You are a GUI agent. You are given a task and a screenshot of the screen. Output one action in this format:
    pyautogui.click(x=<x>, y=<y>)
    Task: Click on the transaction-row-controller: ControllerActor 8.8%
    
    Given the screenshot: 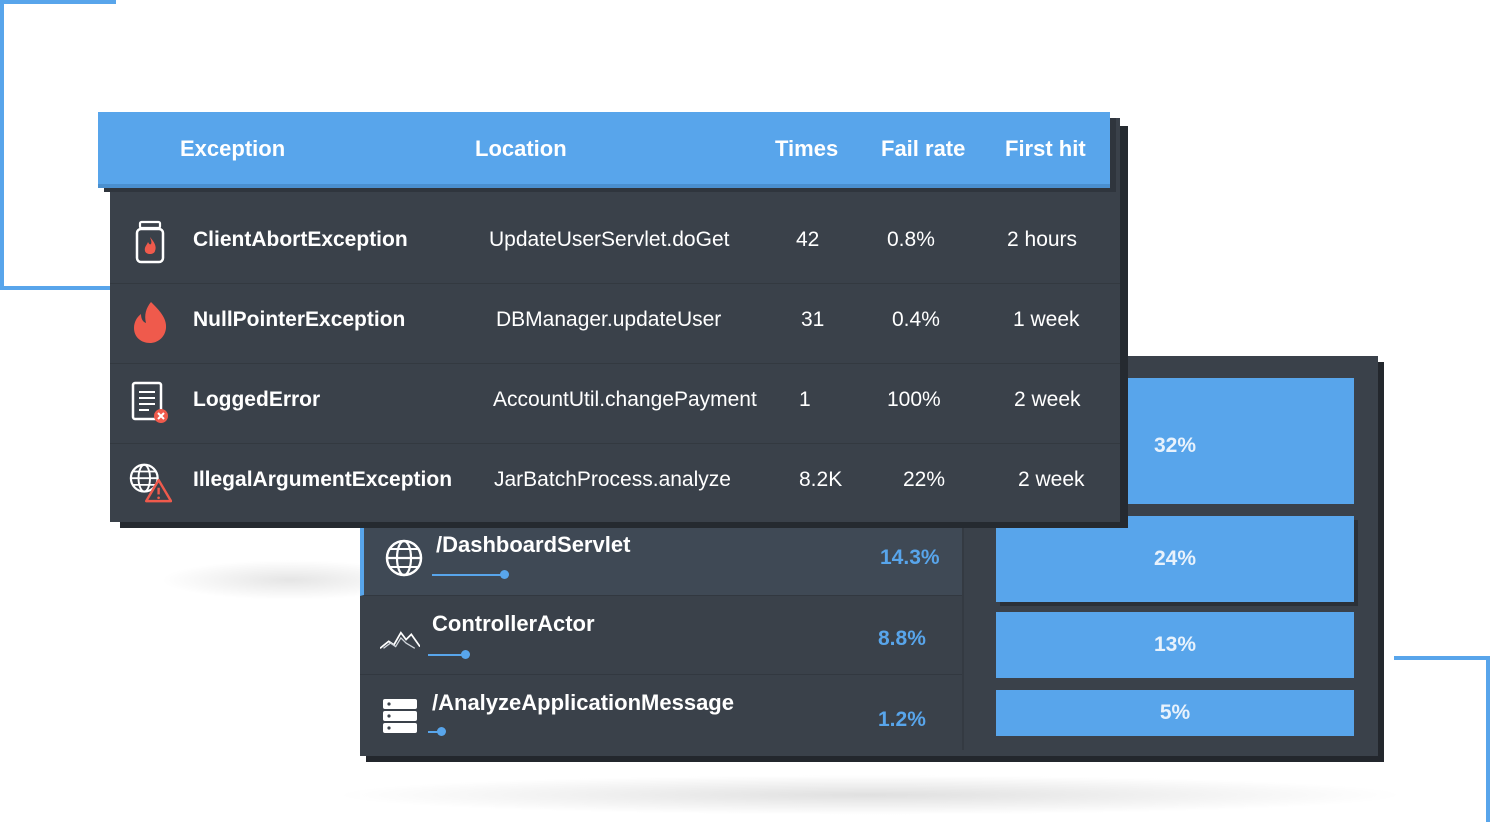 What is the action you would take?
    pyautogui.click(x=661, y=636)
    